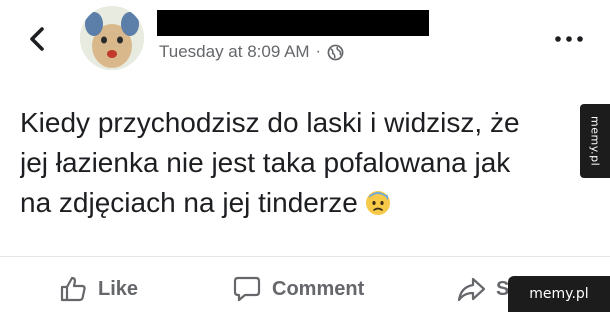 The width and height of the screenshot is (610, 312). Describe the element at coordinates (335, 52) in the screenshot. I see `globe-icon` at that location.